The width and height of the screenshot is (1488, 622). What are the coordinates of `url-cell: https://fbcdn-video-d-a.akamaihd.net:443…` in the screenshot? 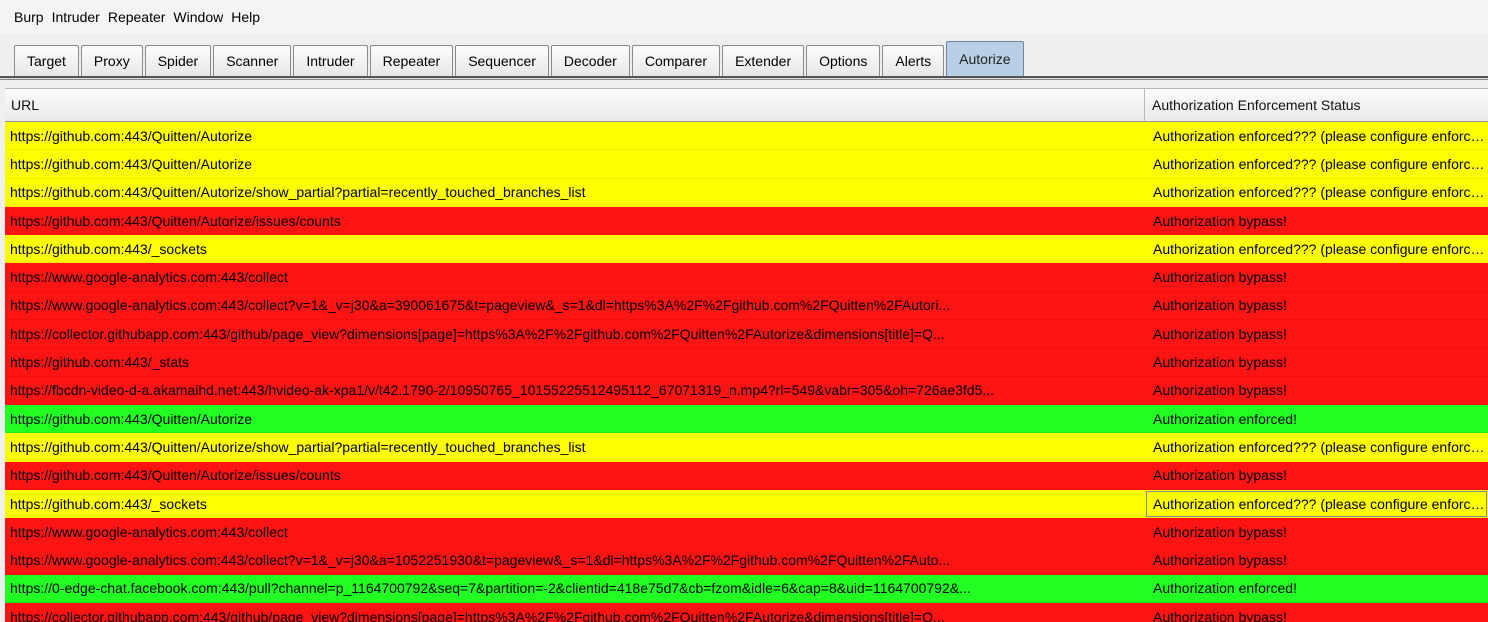 It's located at (575, 390).